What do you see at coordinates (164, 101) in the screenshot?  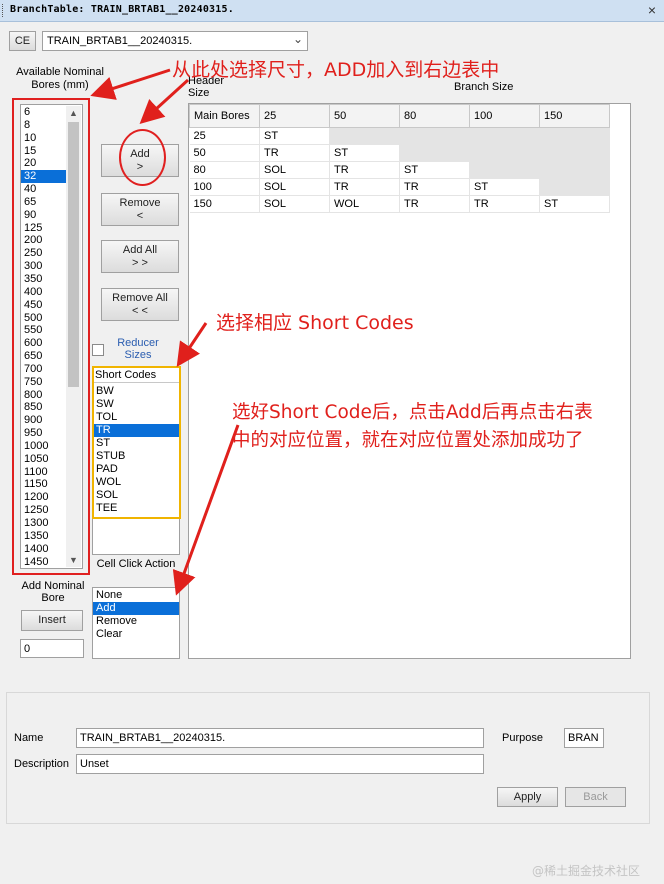 I see `arrow-to-add` at bounding box center [164, 101].